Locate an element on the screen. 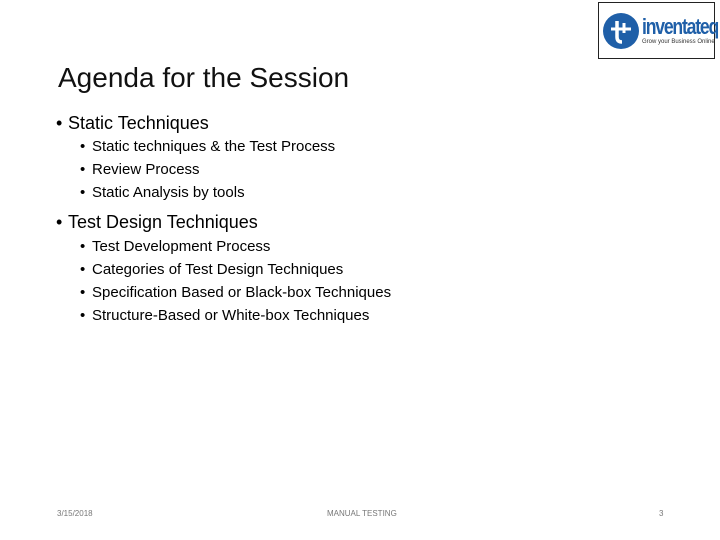  list-item: • Categories of Test Design Techniques is located at coordinates (212, 269).